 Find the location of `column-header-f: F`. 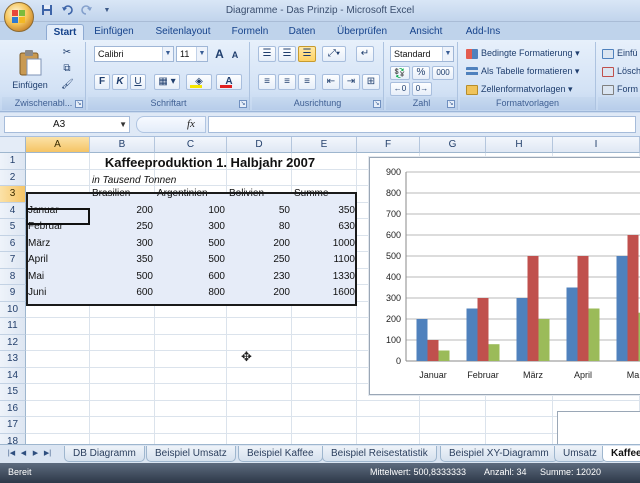

column-header-f: F is located at coordinates (388, 145).